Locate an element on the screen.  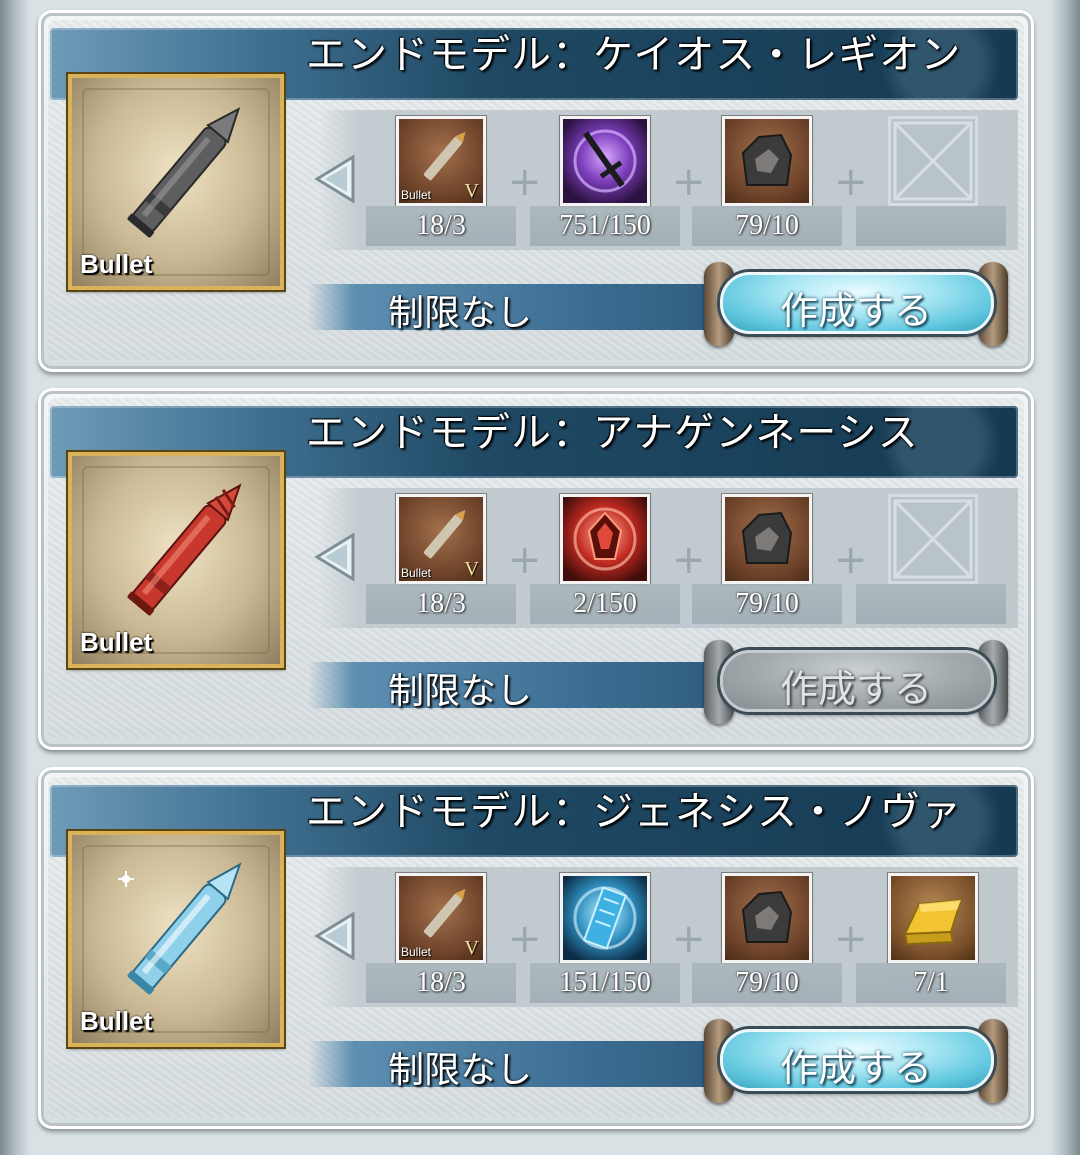
dark-sword-orb-icon is located at coordinates (605, 161).